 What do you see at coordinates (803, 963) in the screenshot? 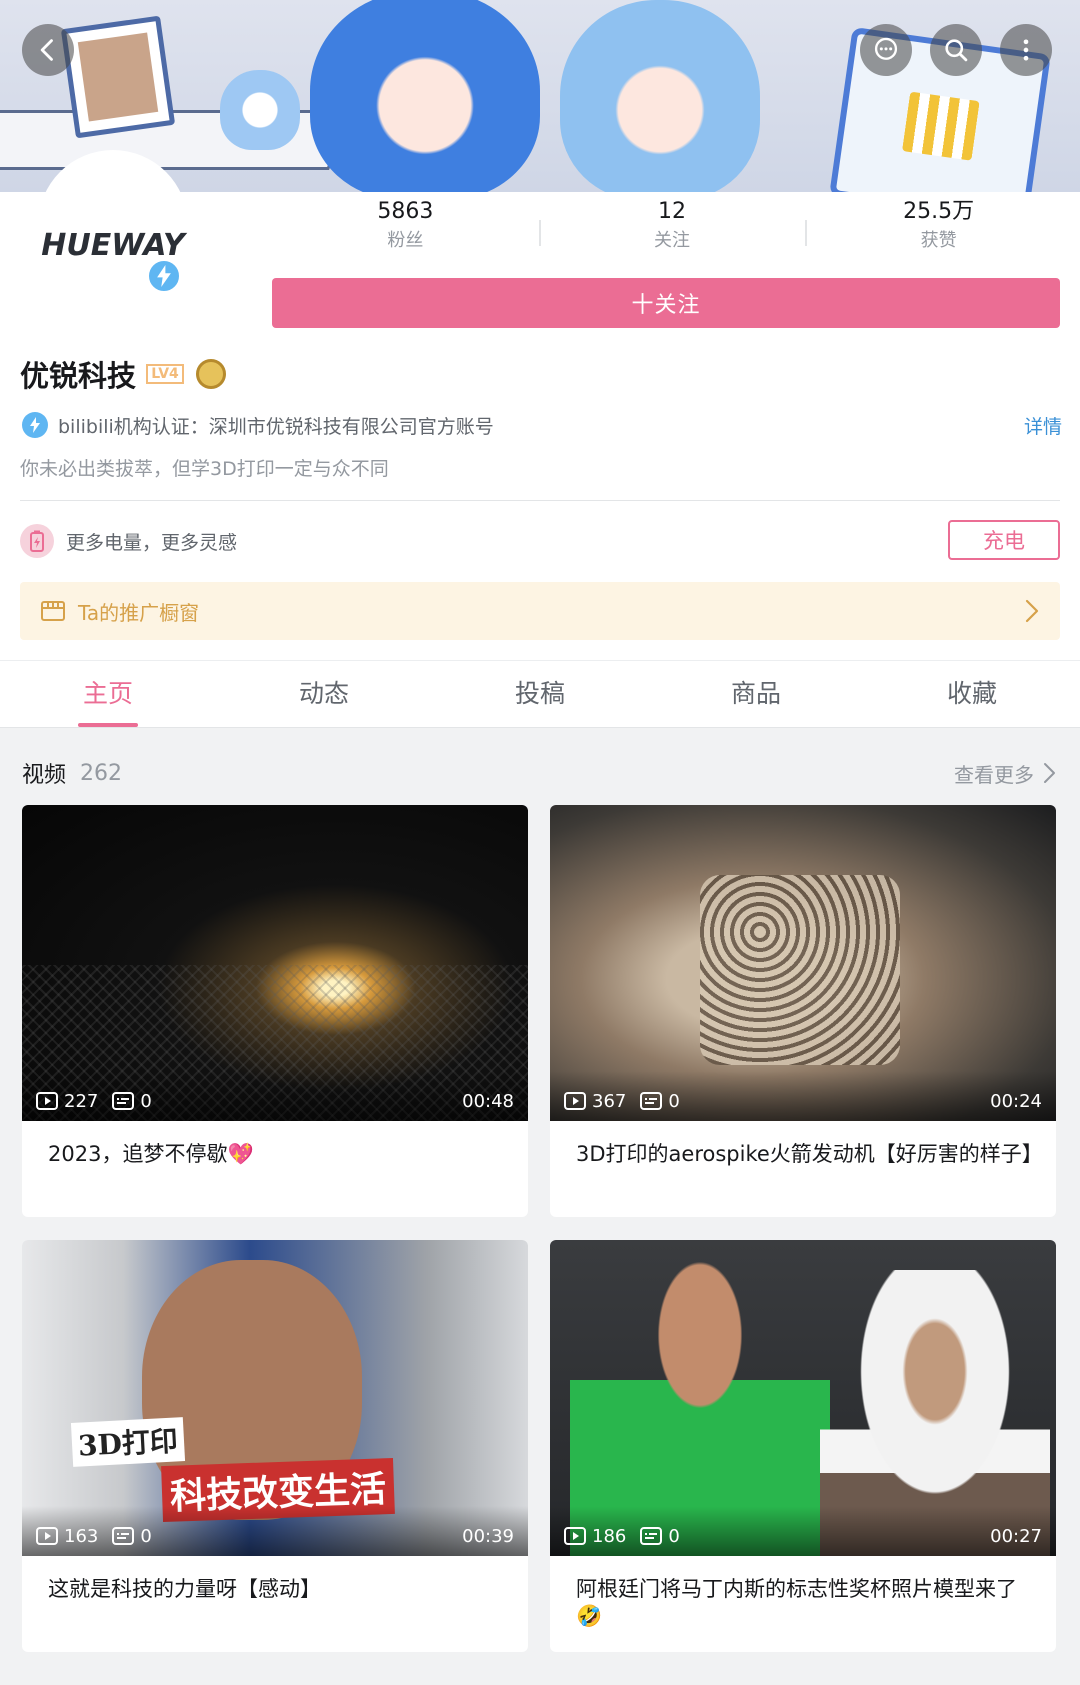
I see `video-thumbnail: 367 0 00:24` at bounding box center [803, 963].